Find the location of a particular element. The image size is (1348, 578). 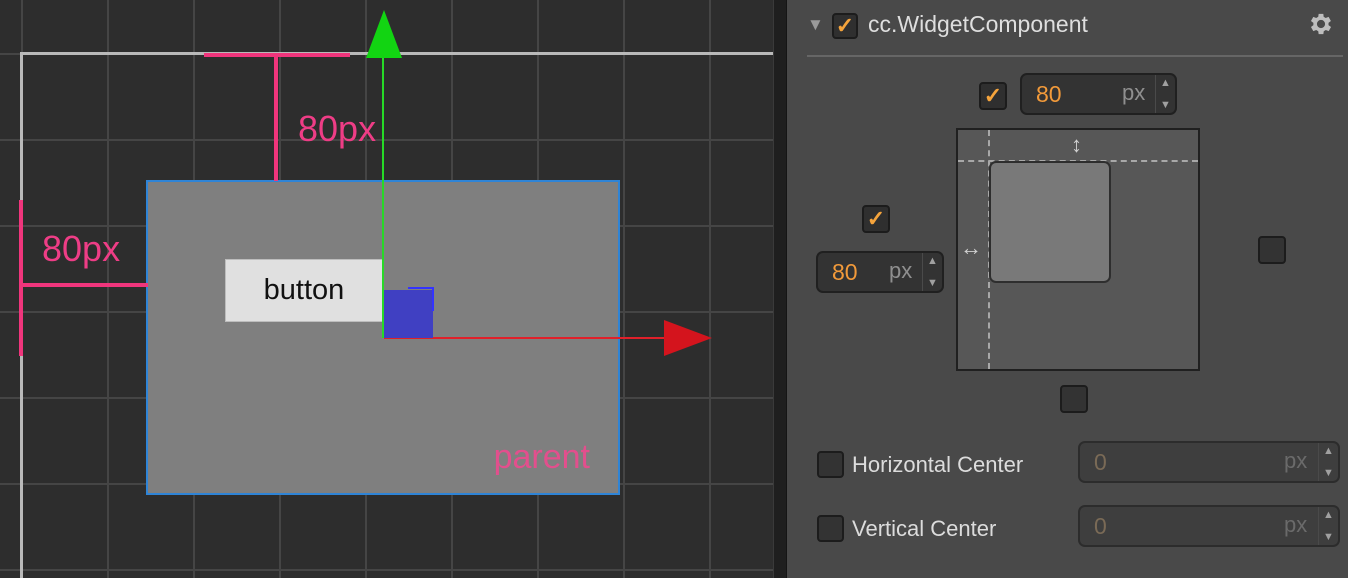

left-offset-unit: px is located at coordinates (901, 270).